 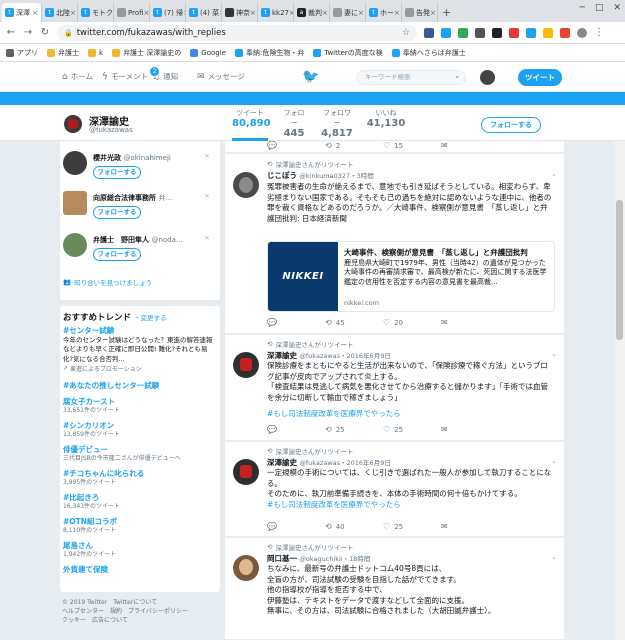 What do you see at coordinates (45, 32) in the screenshot?
I see `reload-icon: ↻` at bounding box center [45, 32].